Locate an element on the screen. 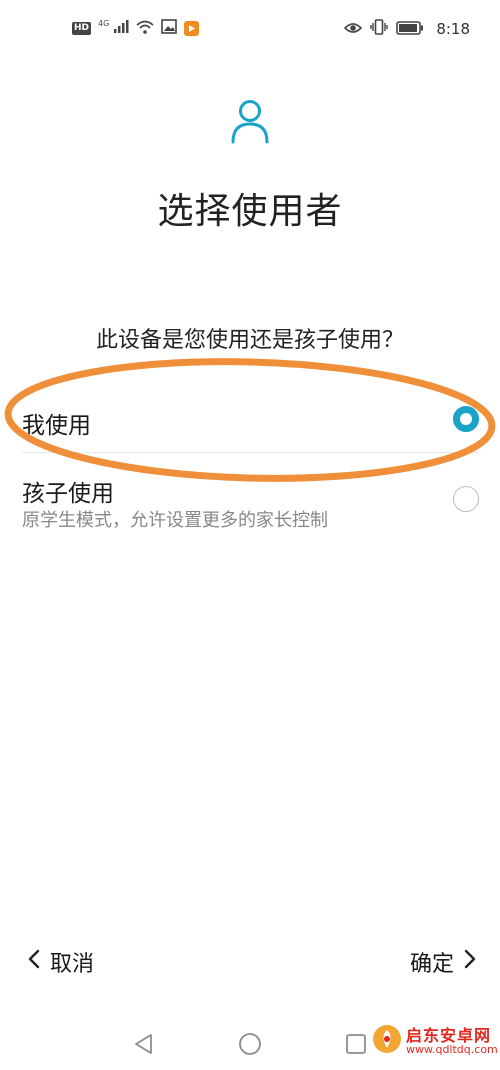 The height and width of the screenshot is (1070, 500). option-child-use-label: 孩子使用 is located at coordinates (68, 494).